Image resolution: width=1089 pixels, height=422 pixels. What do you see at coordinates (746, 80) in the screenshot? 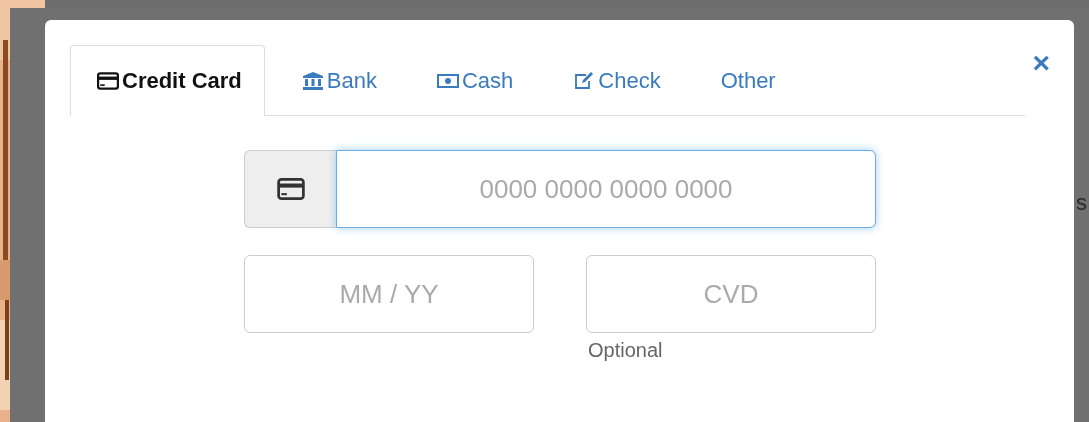
I see `payment-tab: Other` at bounding box center [746, 80].